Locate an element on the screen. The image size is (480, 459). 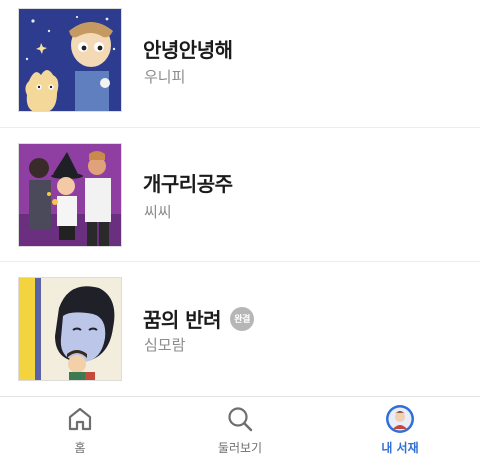
comic-title: 개구리공주 is located at coordinates (188, 182).